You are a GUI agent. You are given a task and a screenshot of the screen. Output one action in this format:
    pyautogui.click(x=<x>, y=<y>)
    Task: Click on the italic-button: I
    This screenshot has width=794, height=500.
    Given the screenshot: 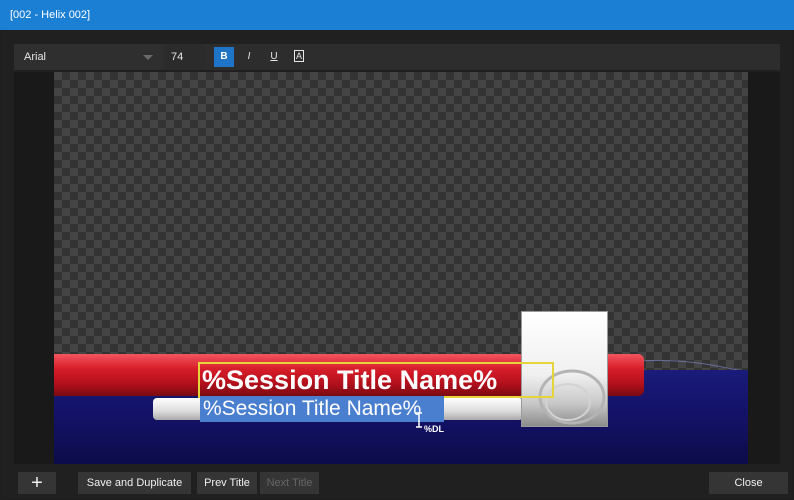 What is the action you would take?
    pyautogui.click(x=249, y=57)
    